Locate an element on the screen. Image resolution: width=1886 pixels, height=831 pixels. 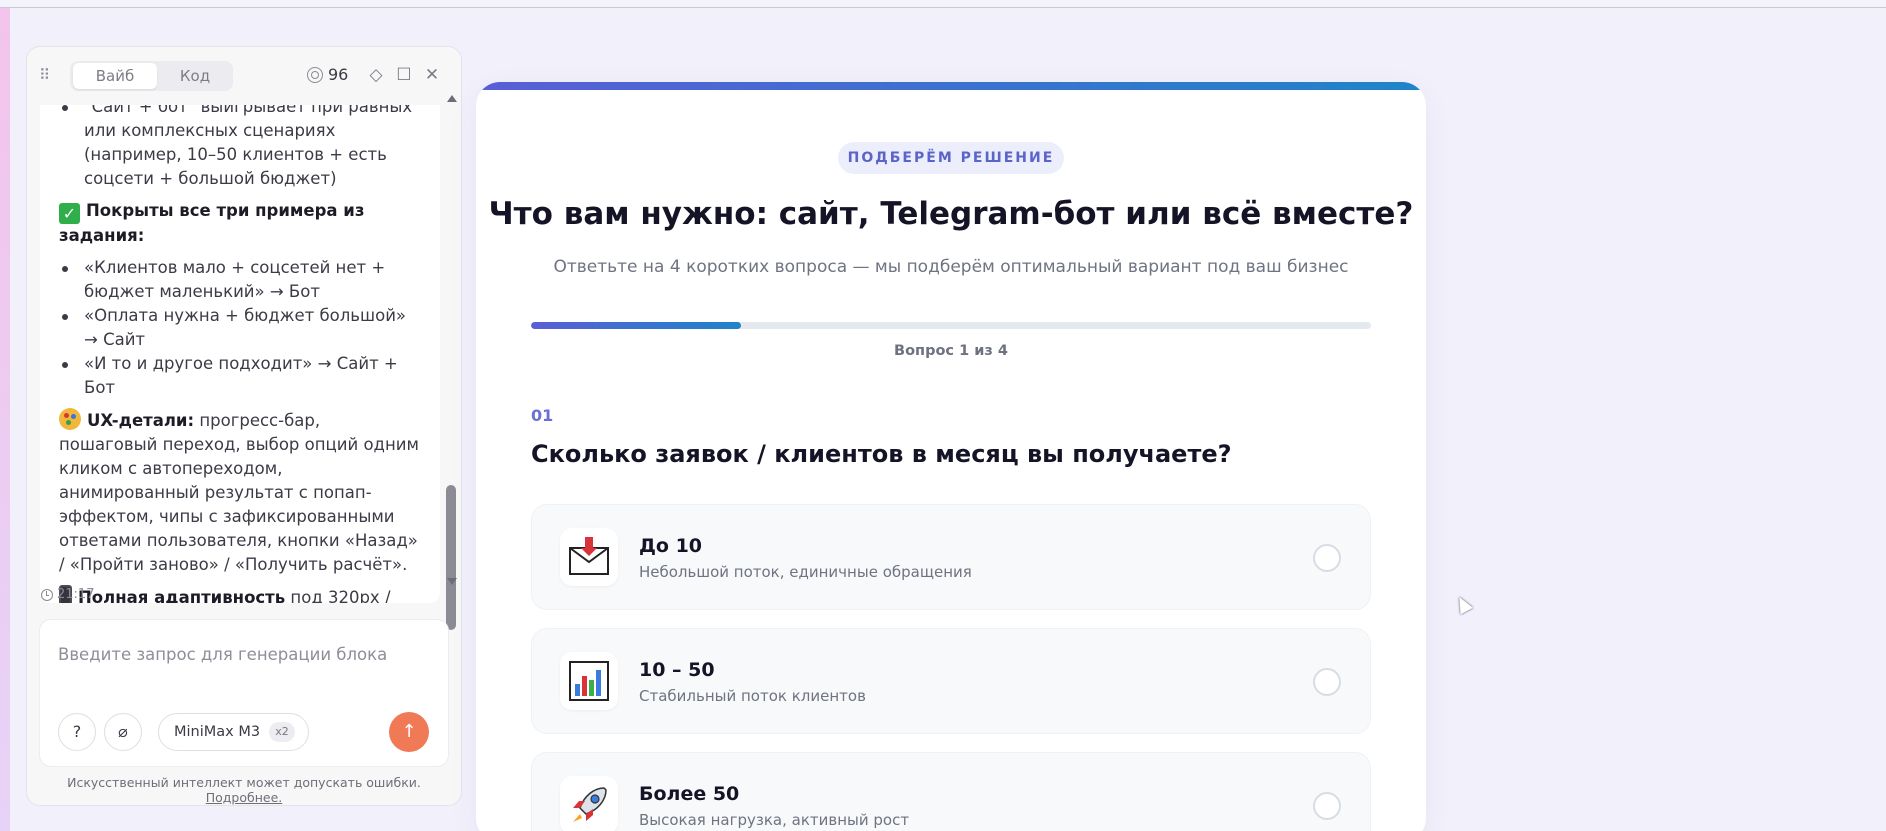
prompt-composer: ? ⌀ MiniMax M3 x2 ↑ is located at coordinates (244, 693).